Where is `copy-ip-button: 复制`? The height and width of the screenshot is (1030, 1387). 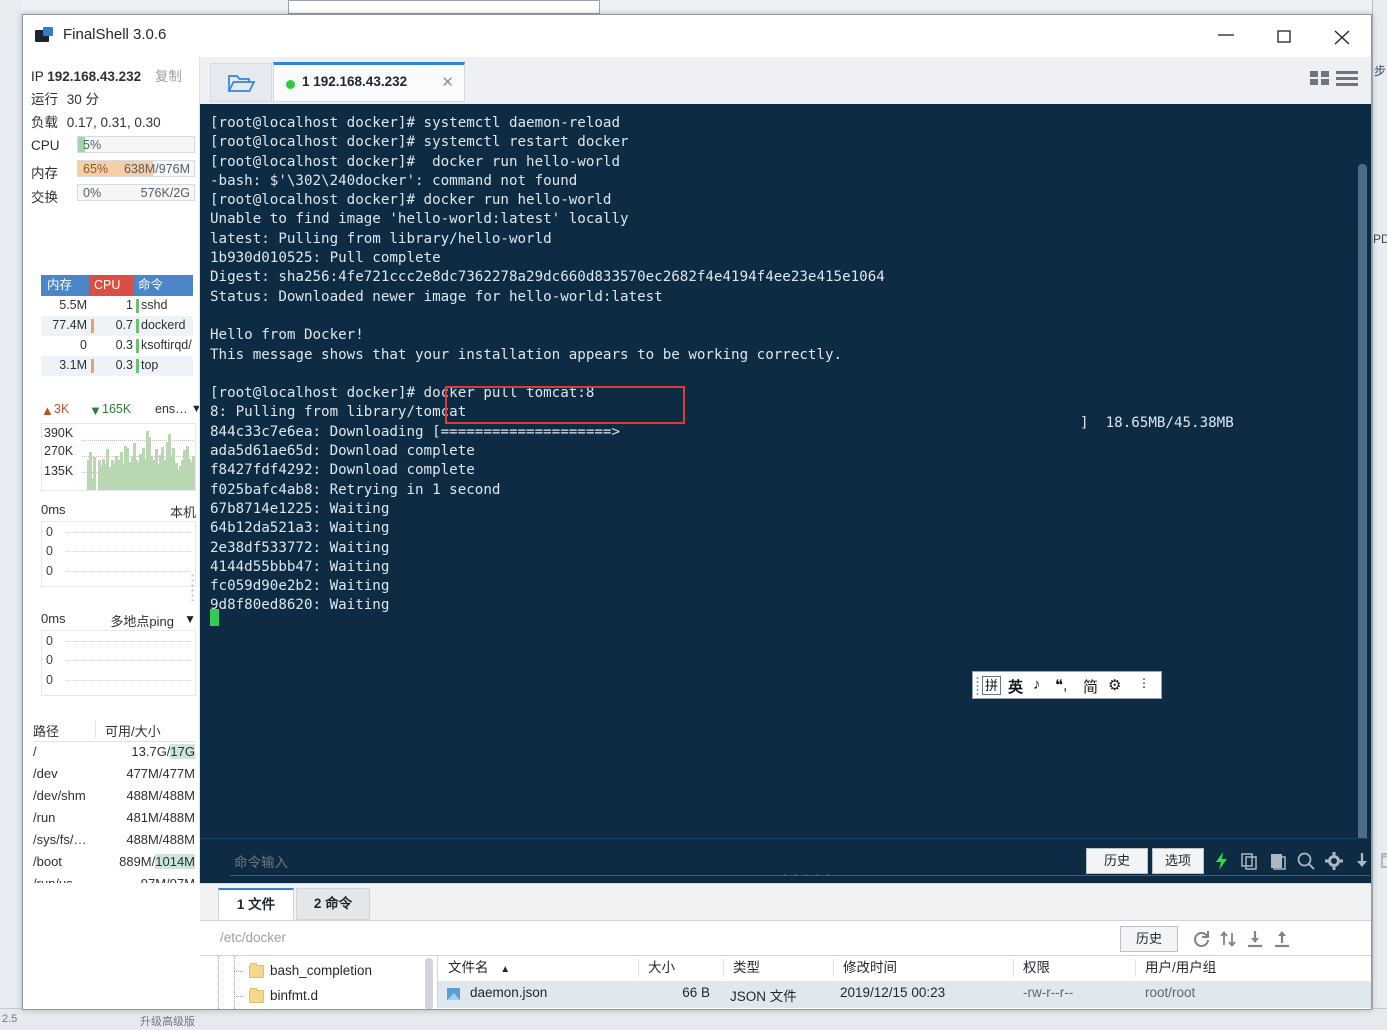 copy-ip-button: 复制 is located at coordinates (168, 76).